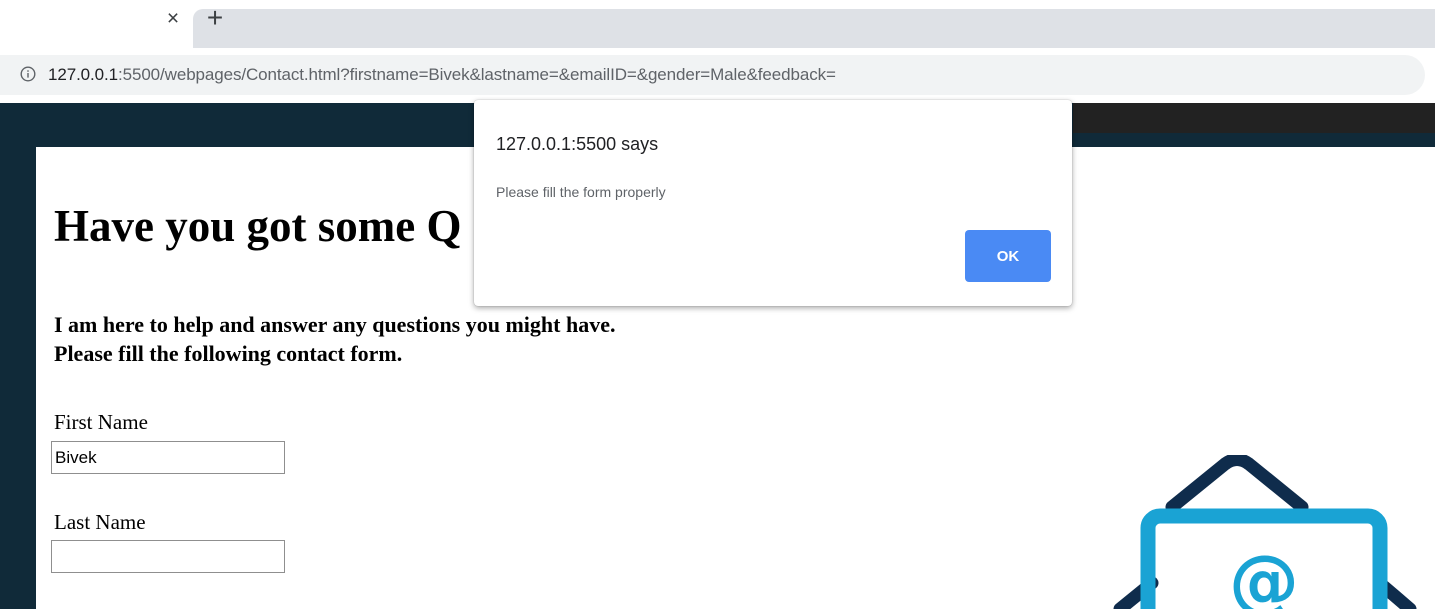 This screenshot has width=1435, height=609. I want to click on last-name-label: Last Name, so click(100, 522).